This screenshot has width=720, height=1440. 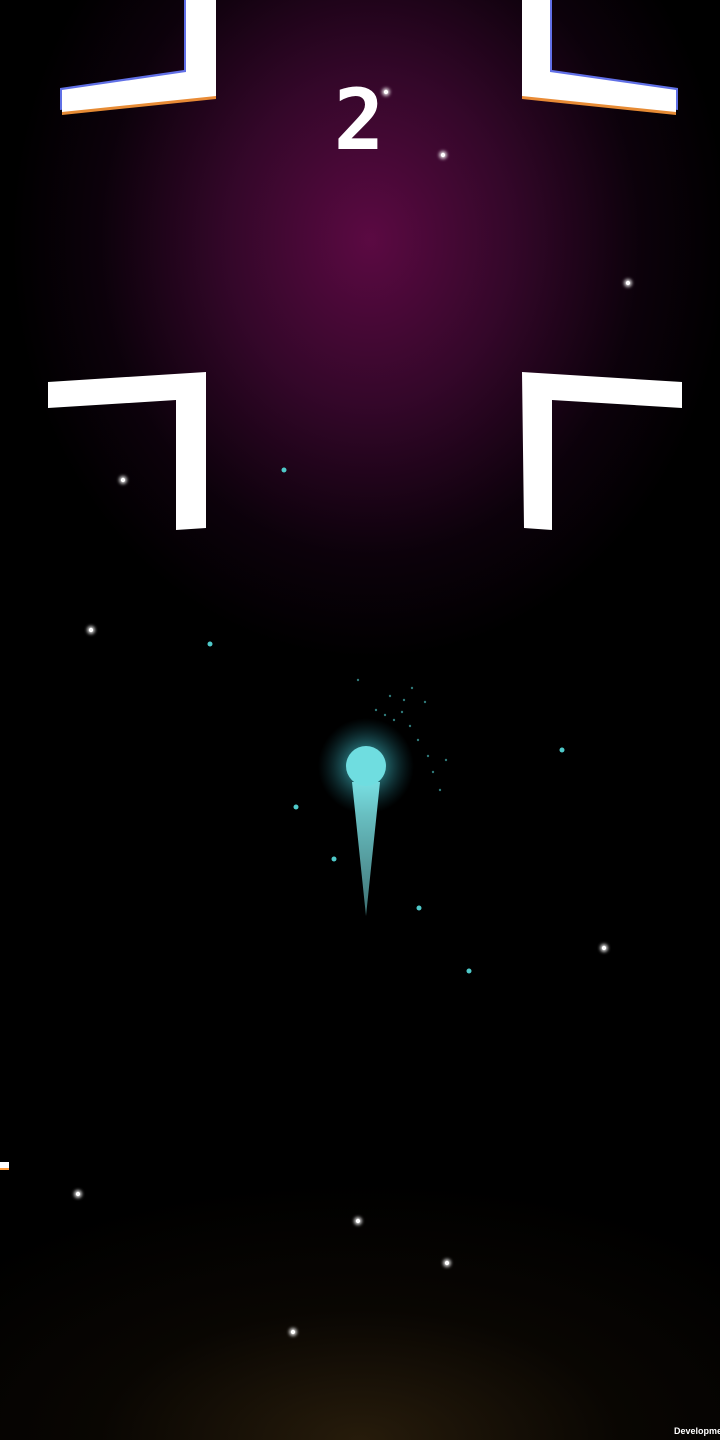 What do you see at coordinates (138, 57) in the screenshot?
I see `wall-top-left` at bounding box center [138, 57].